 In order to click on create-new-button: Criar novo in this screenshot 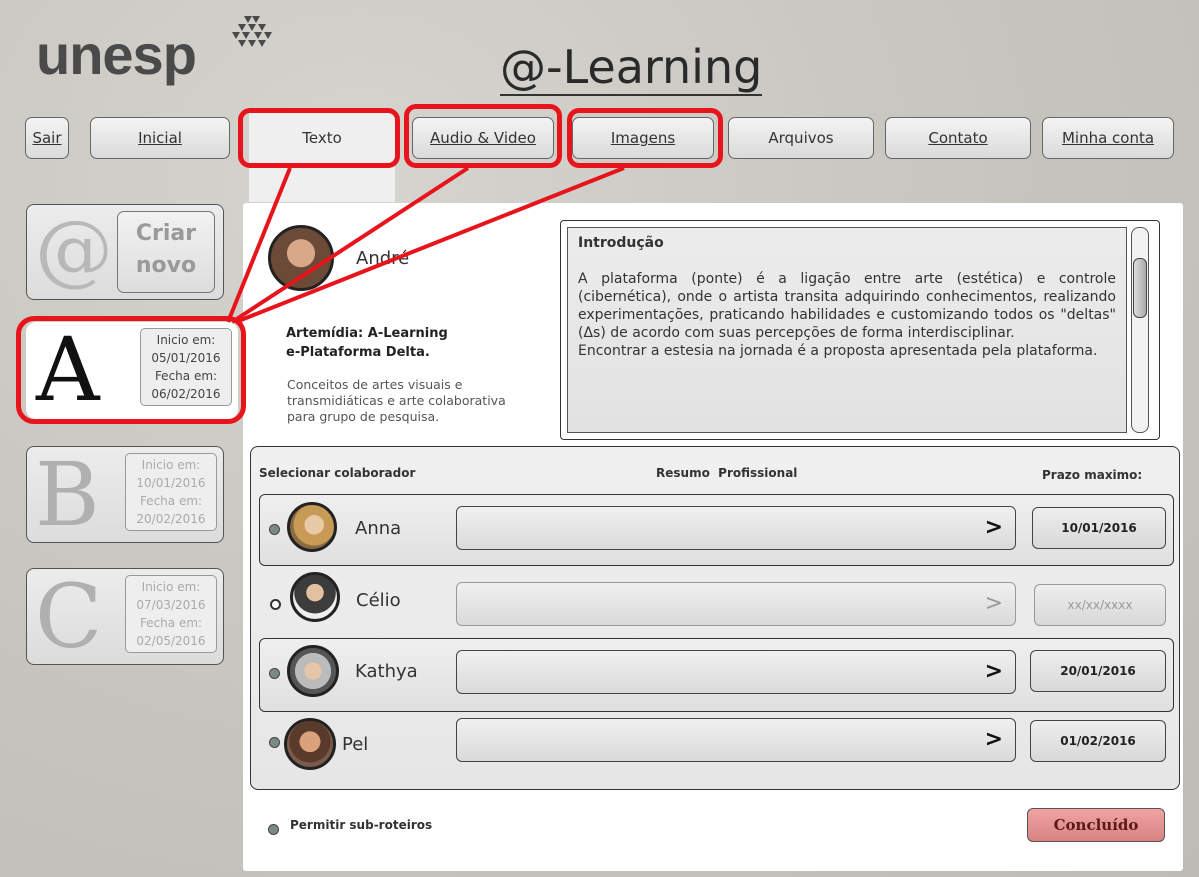, I will do `click(166, 252)`.